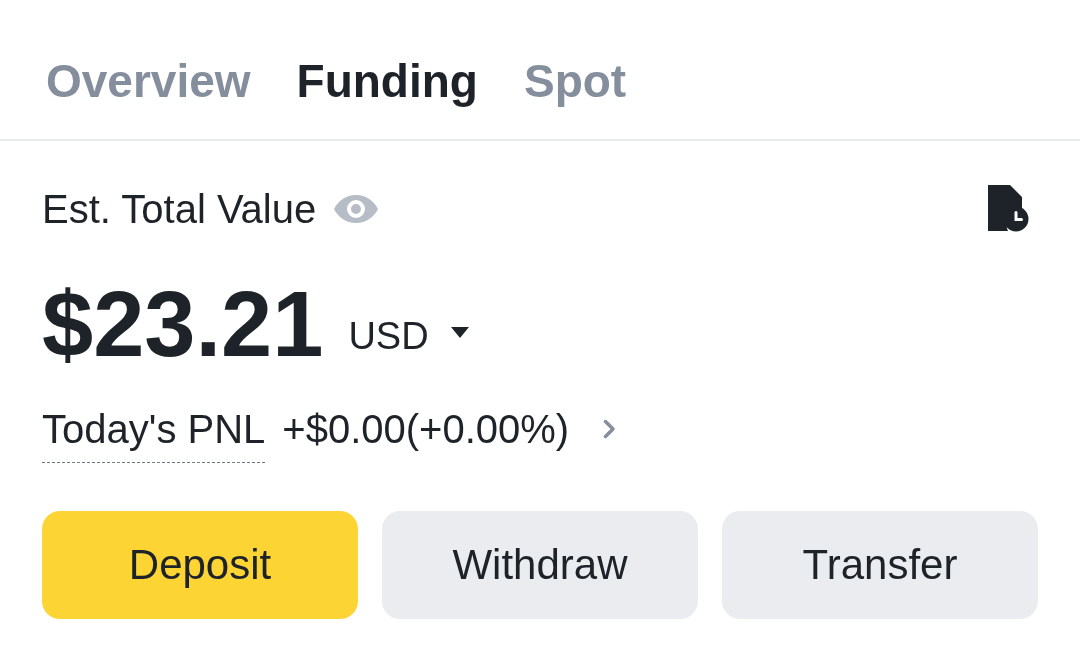  I want to click on total-value-label: Est. Total Value, so click(179, 209).